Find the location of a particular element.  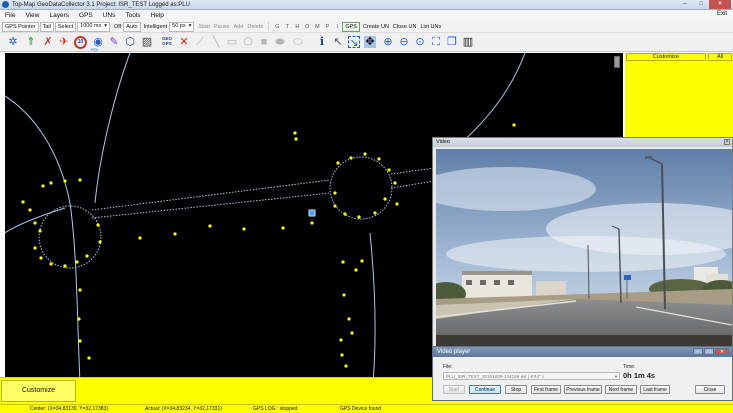

zoom-window-icon: ⊙ is located at coordinates (420, 42).